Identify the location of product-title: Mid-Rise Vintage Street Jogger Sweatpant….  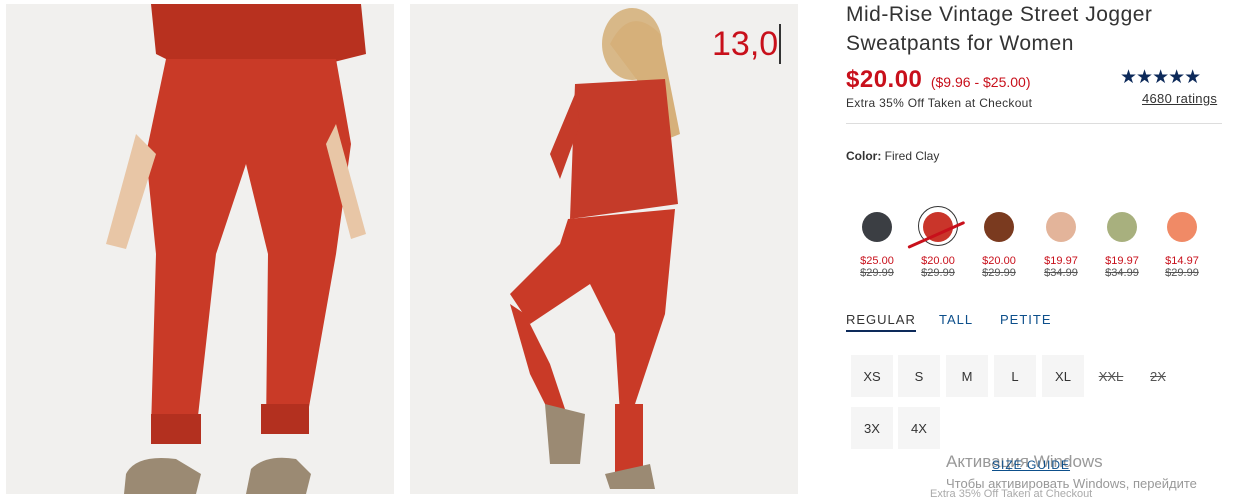
(999, 29).